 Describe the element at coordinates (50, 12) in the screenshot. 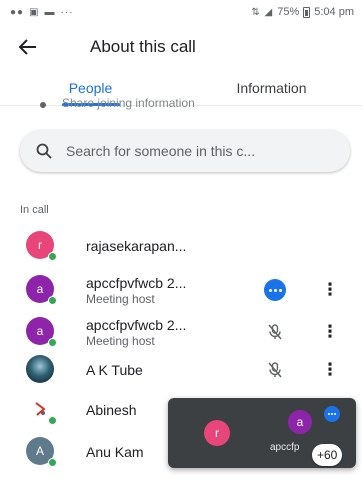

I see `video-icon: ▬` at that location.